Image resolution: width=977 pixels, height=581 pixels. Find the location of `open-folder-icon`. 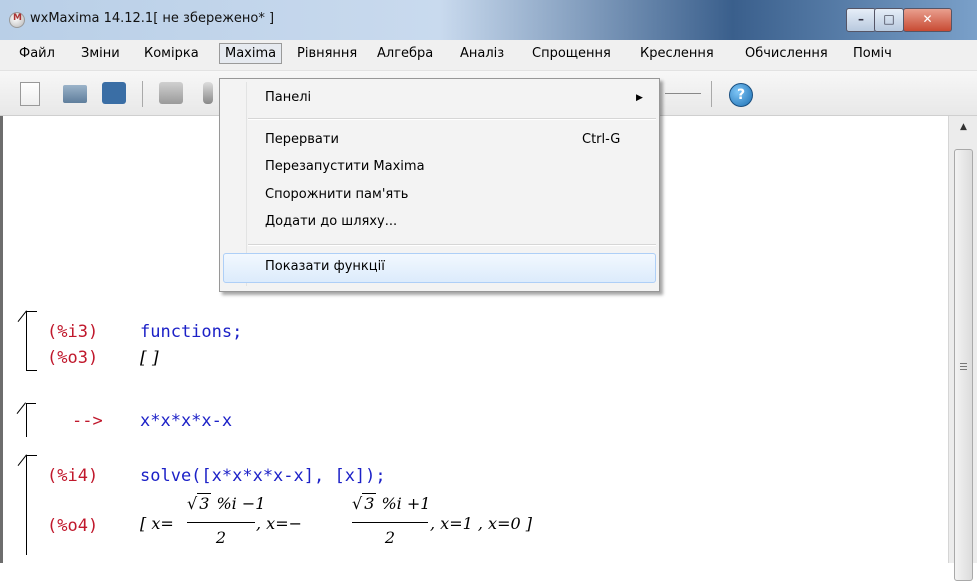

open-folder-icon is located at coordinates (75, 94).